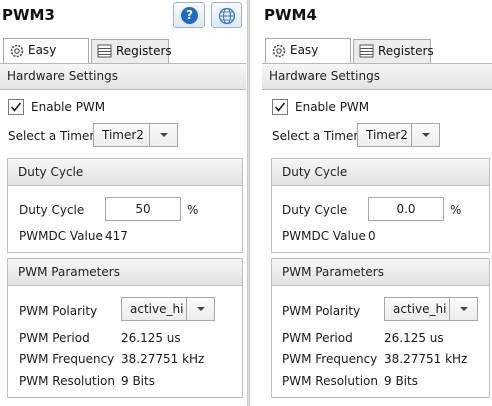 The height and width of the screenshot is (406, 492). I want to click on help-icon: ?, so click(189, 15).